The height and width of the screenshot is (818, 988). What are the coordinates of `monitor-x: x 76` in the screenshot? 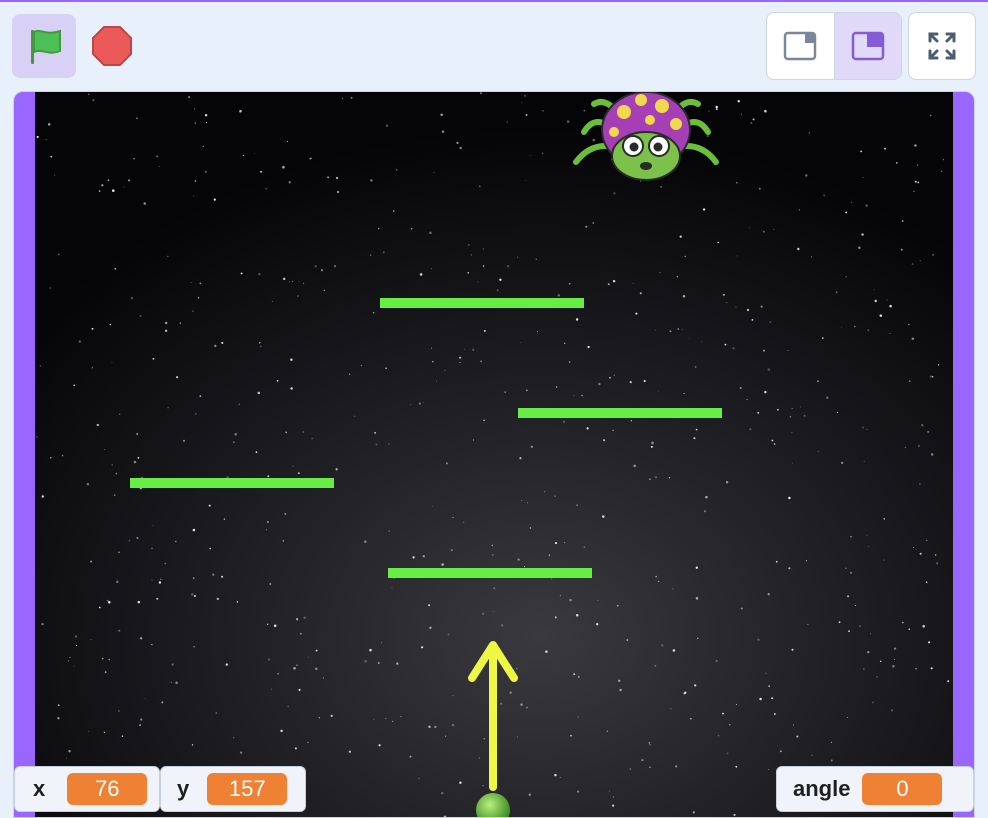 It's located at (87, 789).